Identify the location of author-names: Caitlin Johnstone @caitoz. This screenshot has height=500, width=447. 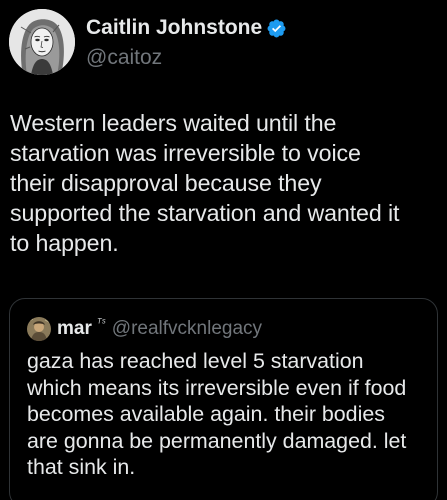
(186, 42).